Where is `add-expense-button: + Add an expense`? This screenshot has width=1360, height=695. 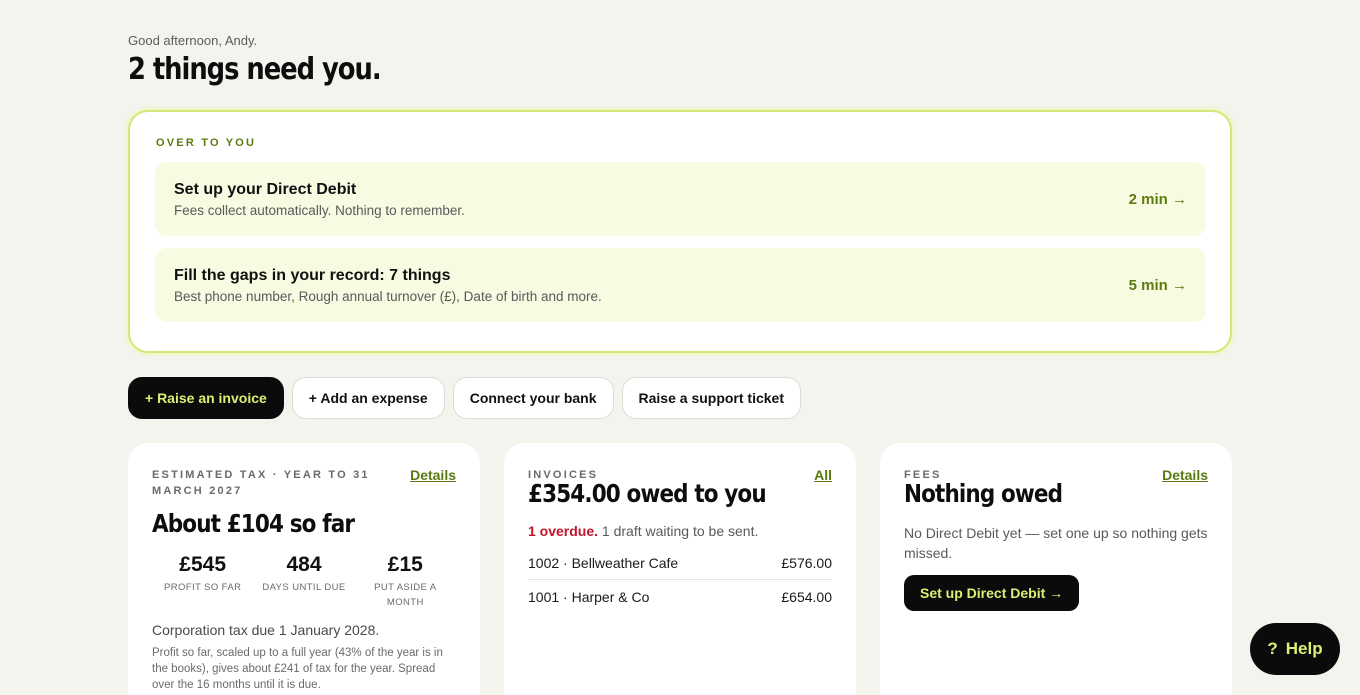 add-expense-button: + Add an expense is located at coordinates (368, 398).